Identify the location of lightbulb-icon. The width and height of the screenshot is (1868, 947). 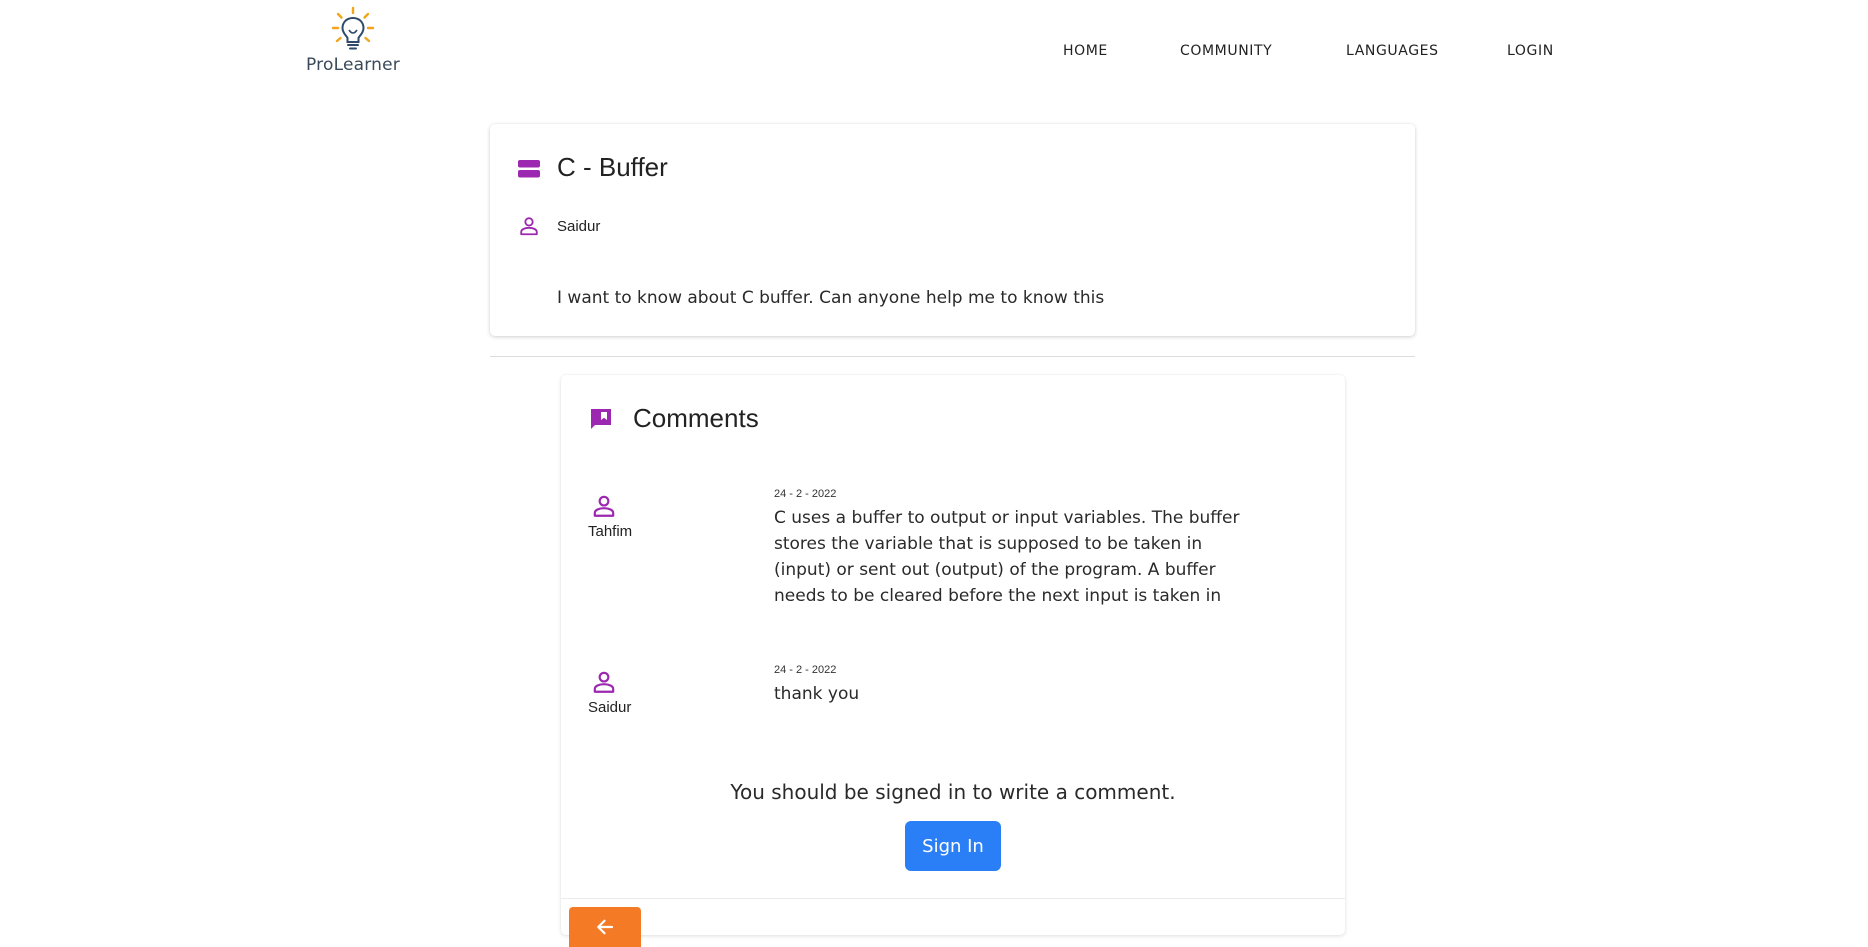
(353, 28).